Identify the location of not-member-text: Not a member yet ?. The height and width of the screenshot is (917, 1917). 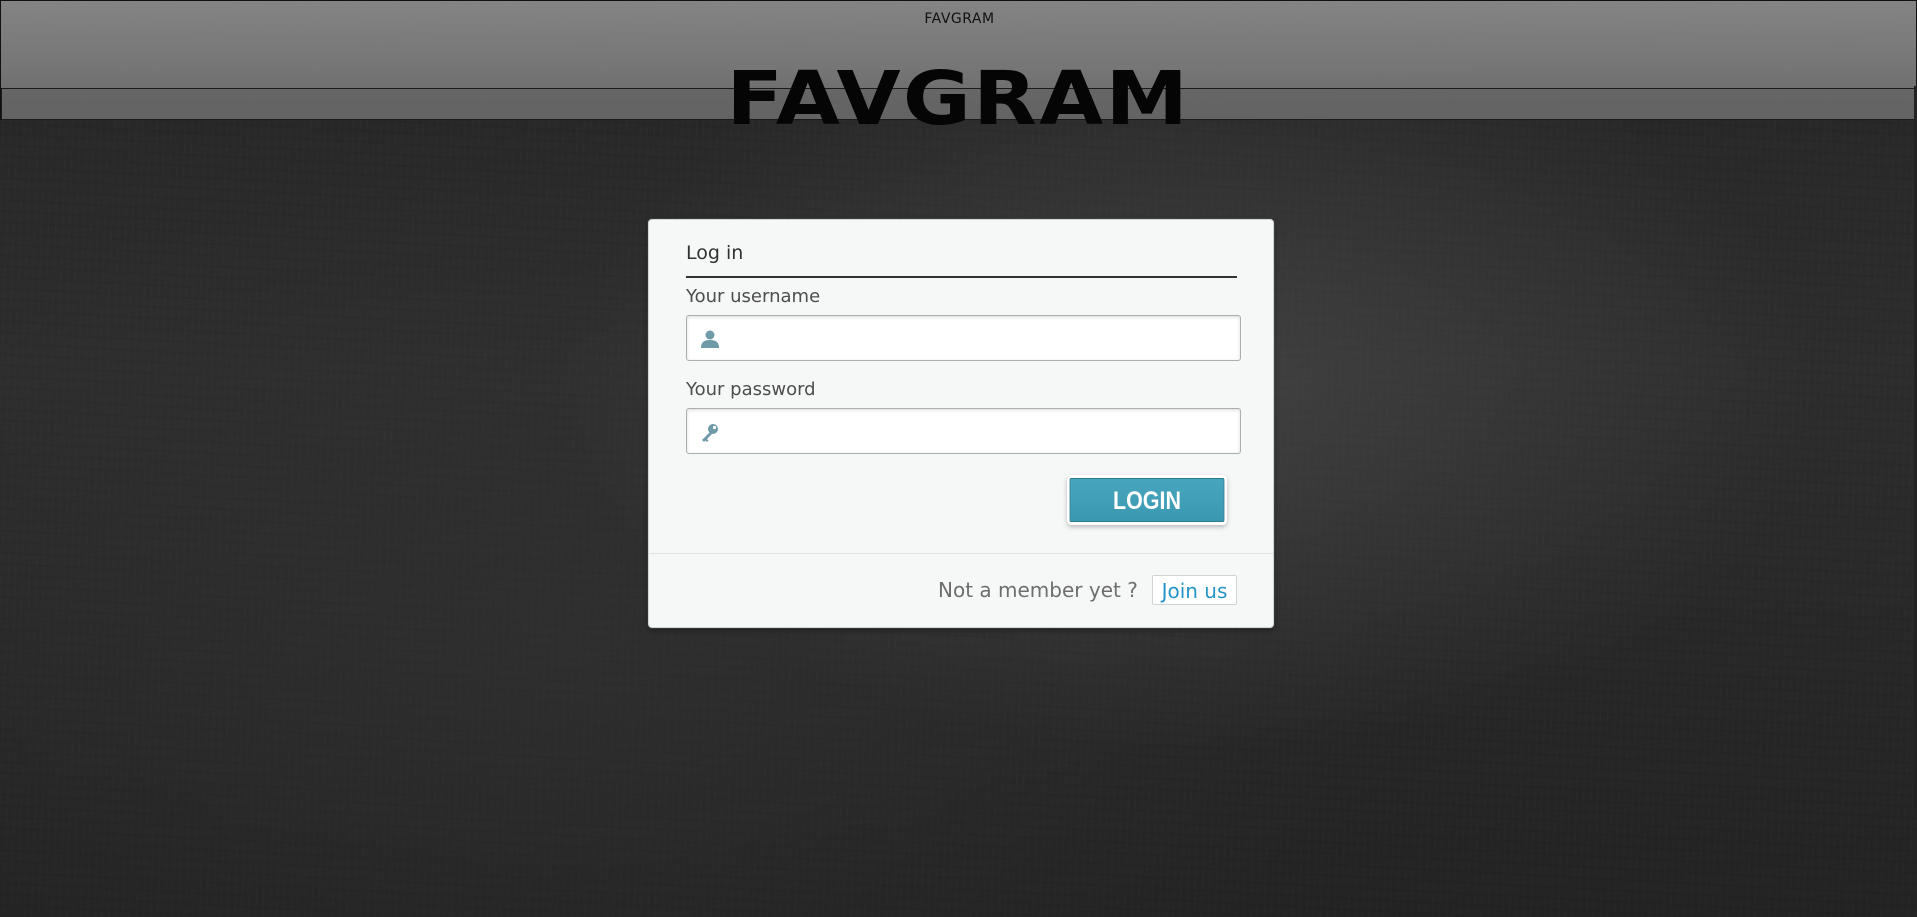
(1038, 590).